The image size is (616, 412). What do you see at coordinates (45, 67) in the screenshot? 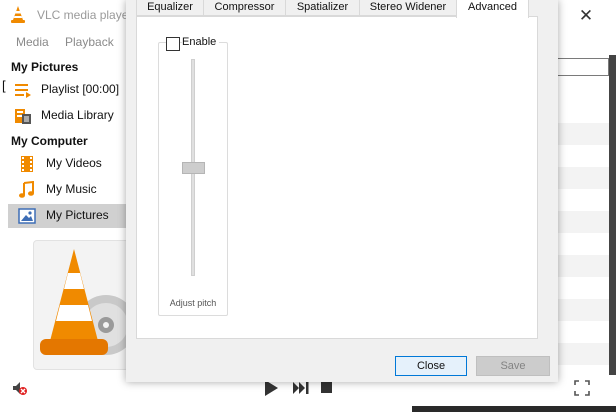
I see `sidebar-heading-my-pictures: My Pictures` at bounding box center [45, 67].